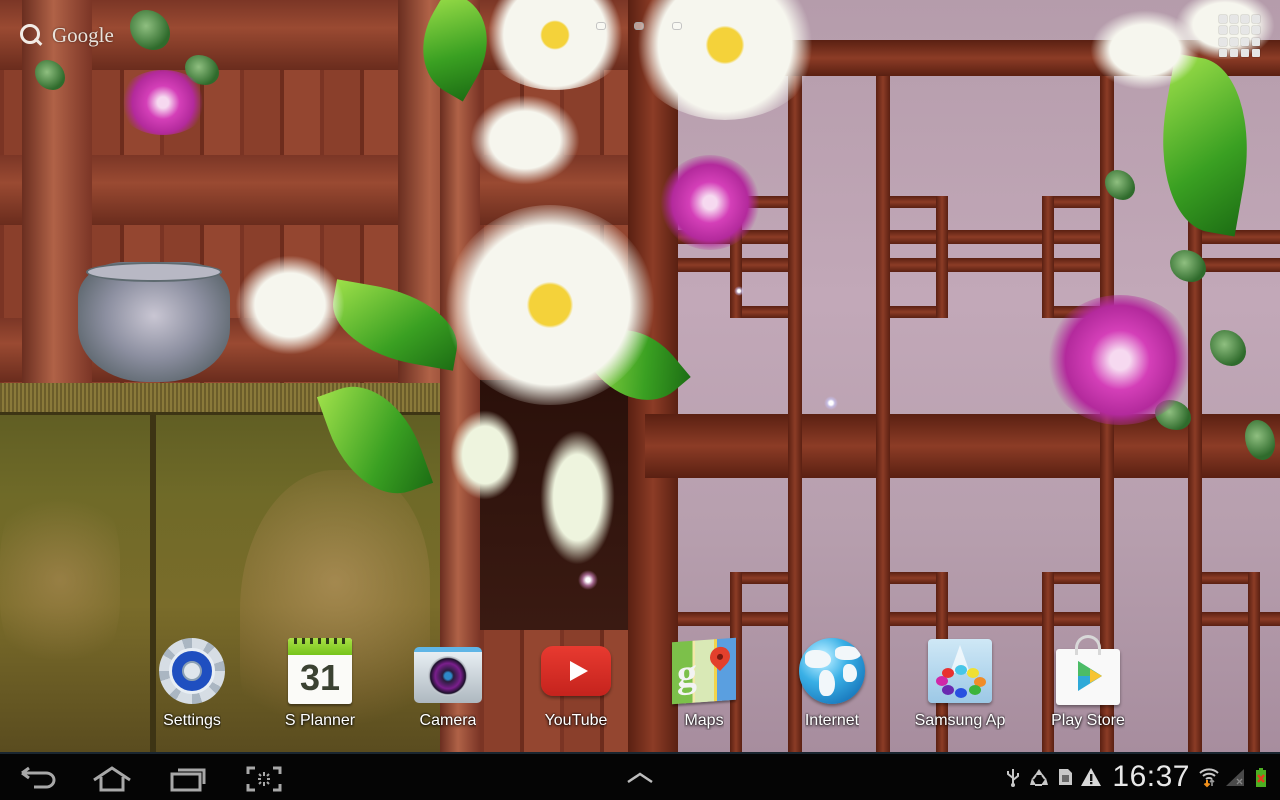 The image size is (1280, 800). What do you see at coordinates (1151, 776) in the screenshot?
I see `clock: 16:37` at bounding box center [1151, 776].